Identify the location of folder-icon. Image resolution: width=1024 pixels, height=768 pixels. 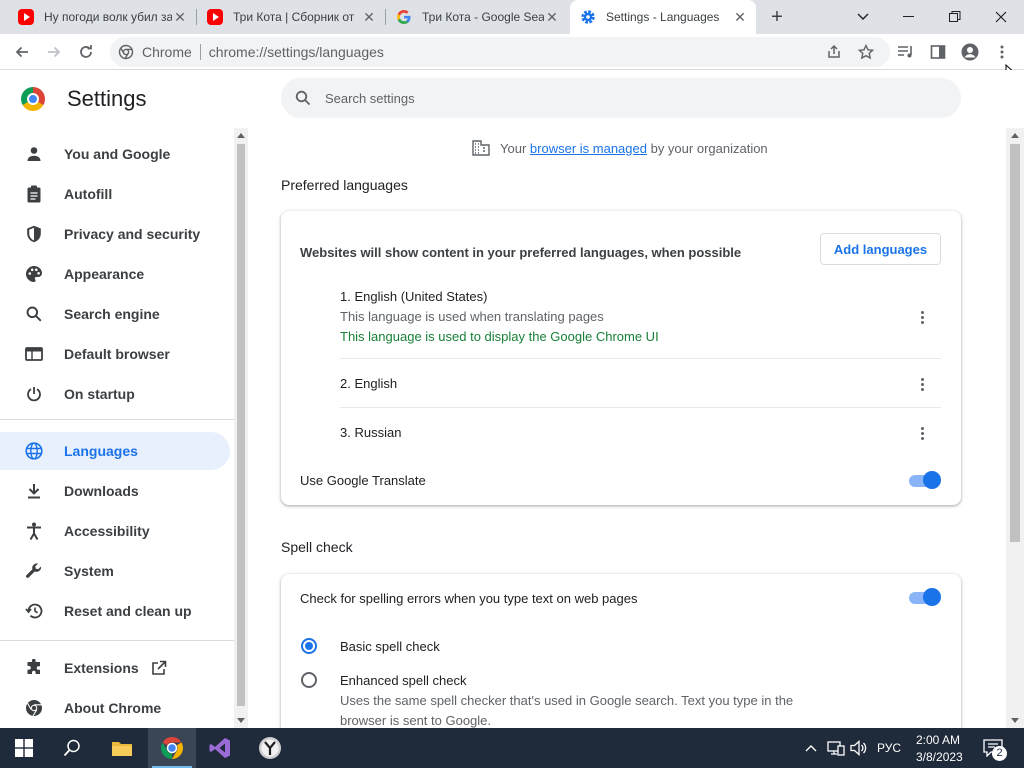
(122, 749).